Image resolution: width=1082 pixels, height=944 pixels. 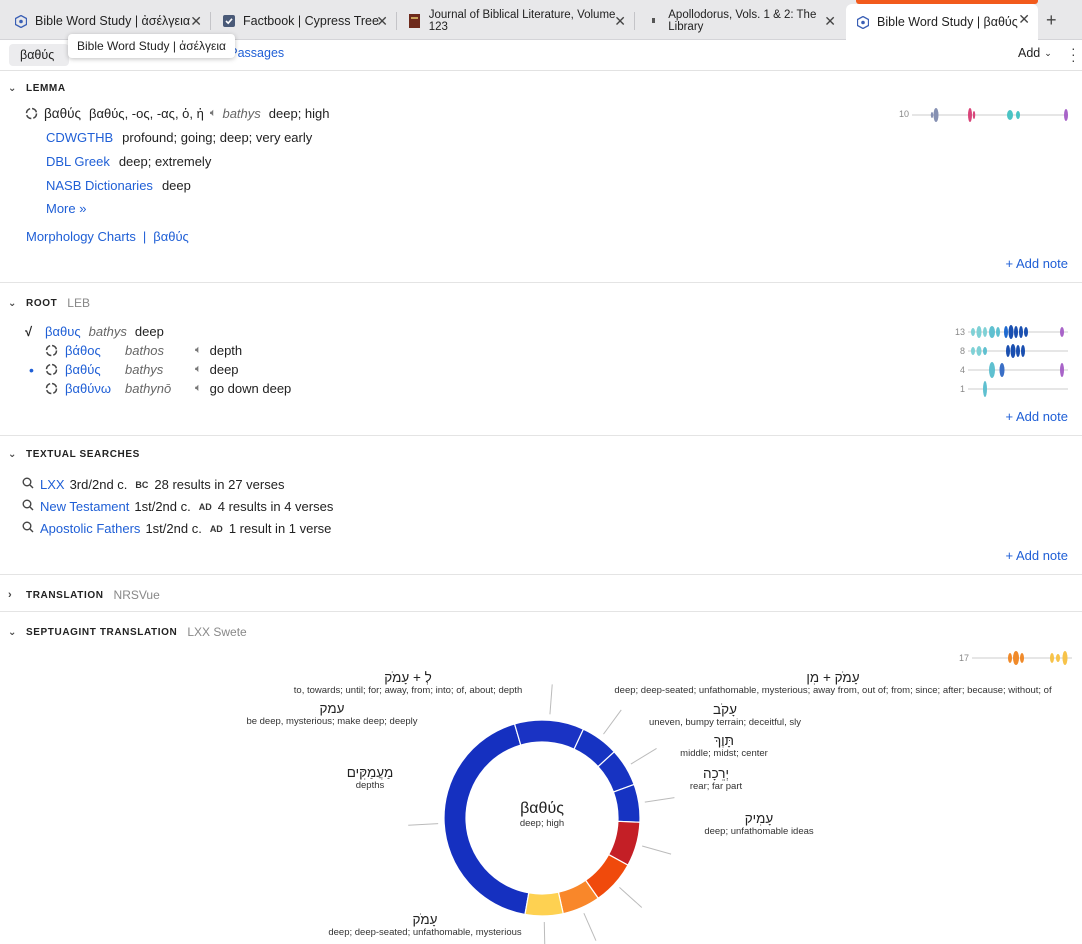 I want to click on slice-label: עָמִיק deep; unfathomable ideas, so click(x=759, y=824).